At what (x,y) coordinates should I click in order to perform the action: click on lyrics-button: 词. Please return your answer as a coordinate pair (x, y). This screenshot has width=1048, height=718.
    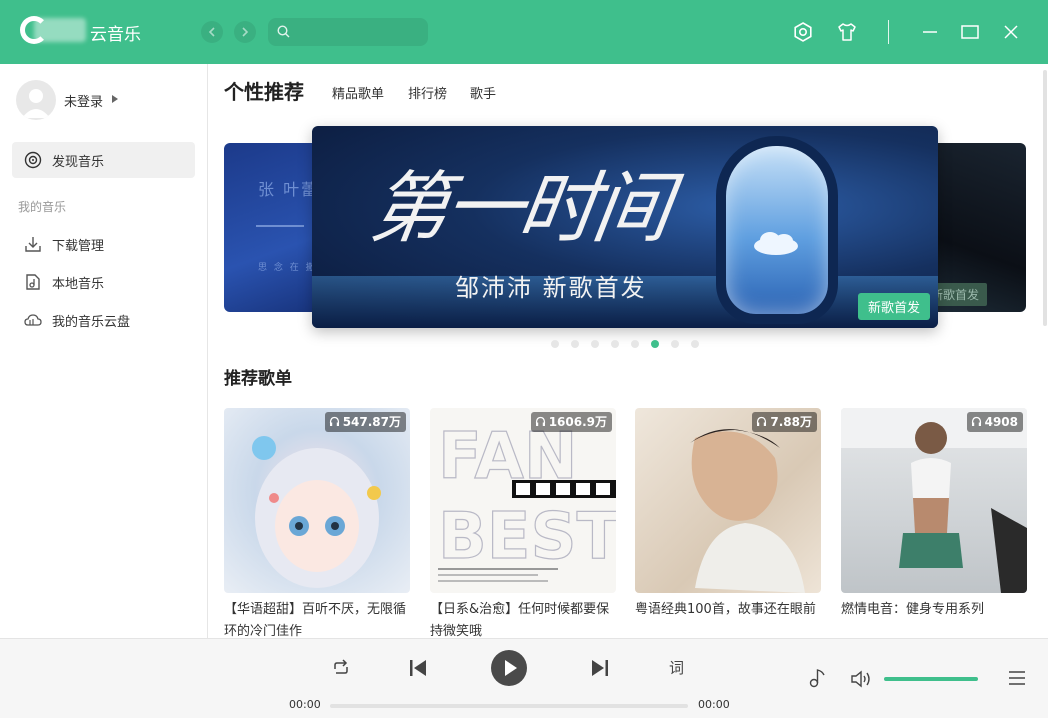
    Looking at the image, I should click on (676, 667).